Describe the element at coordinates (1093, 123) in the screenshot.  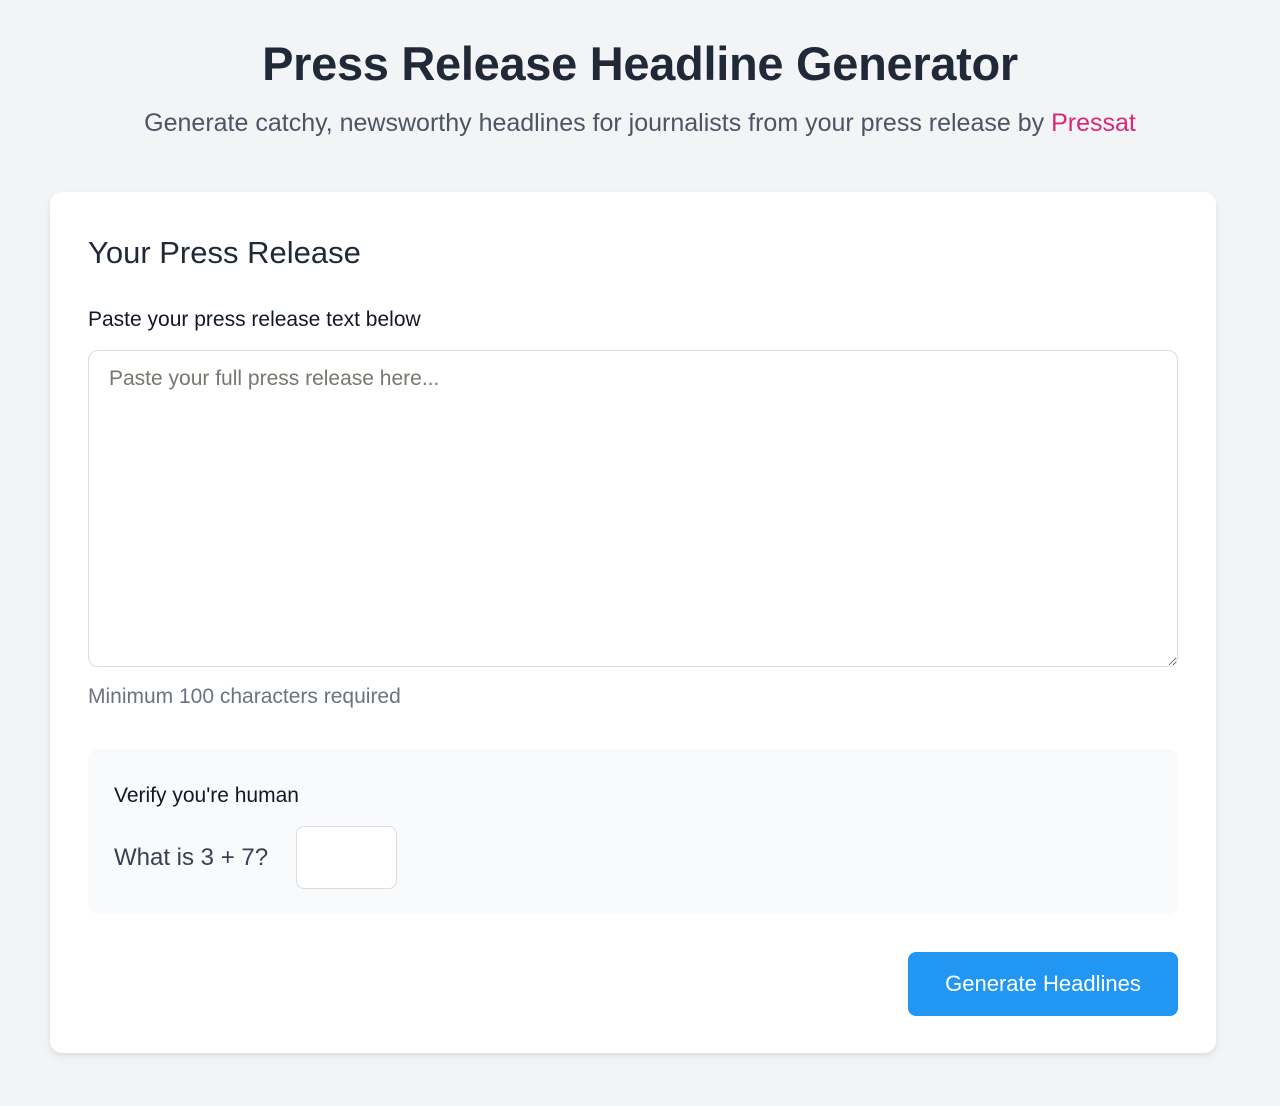
I see `pressat-link: Pressat` at that location.